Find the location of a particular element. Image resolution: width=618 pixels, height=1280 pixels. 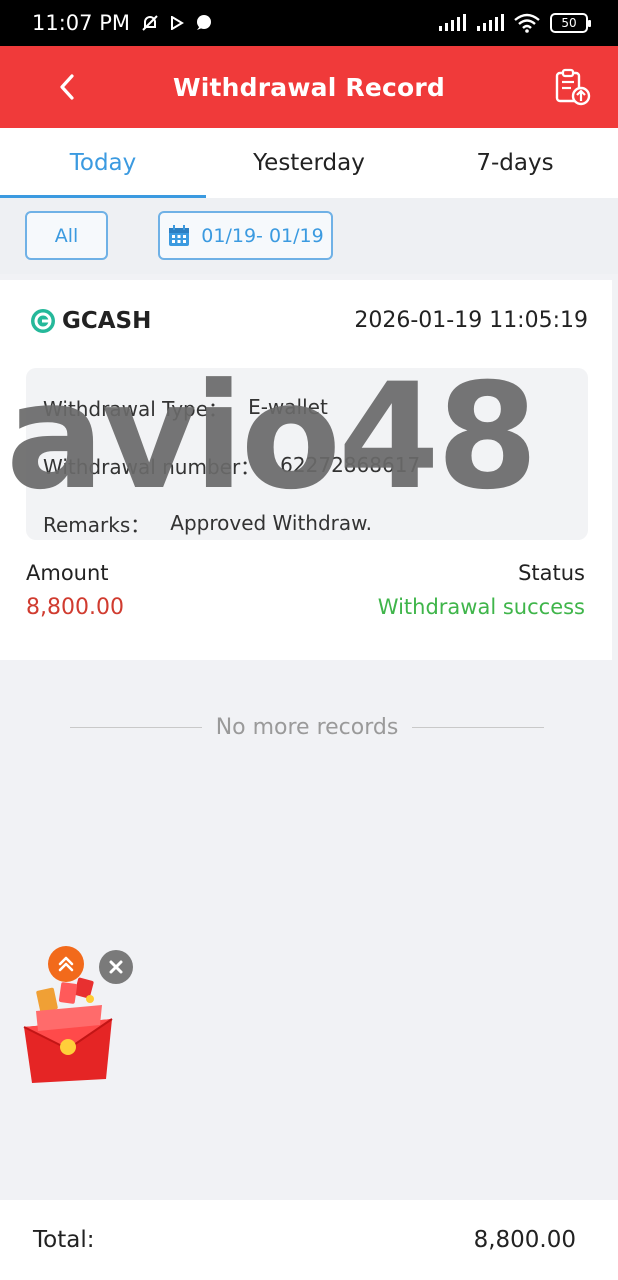

export-record-button is located at coordinates (572, 87).